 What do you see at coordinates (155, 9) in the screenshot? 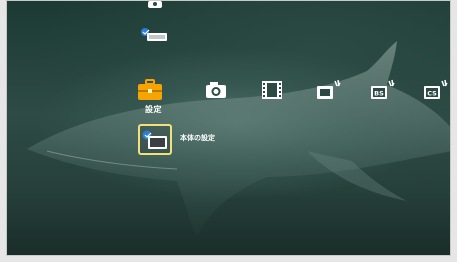
I see `top-partial-icon` at bounding box center [155, 9].